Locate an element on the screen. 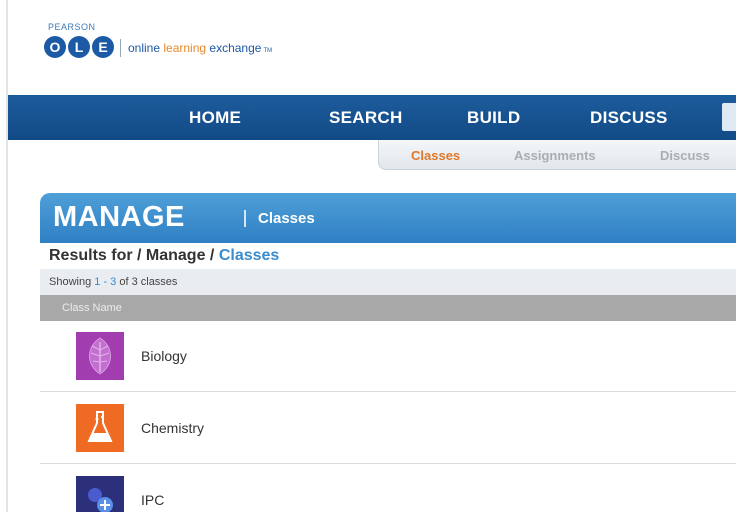 Image resolution: width=736 pixels, height=512 pixels. column-header-class-name: Class Name is located at coordinates (92, 308).